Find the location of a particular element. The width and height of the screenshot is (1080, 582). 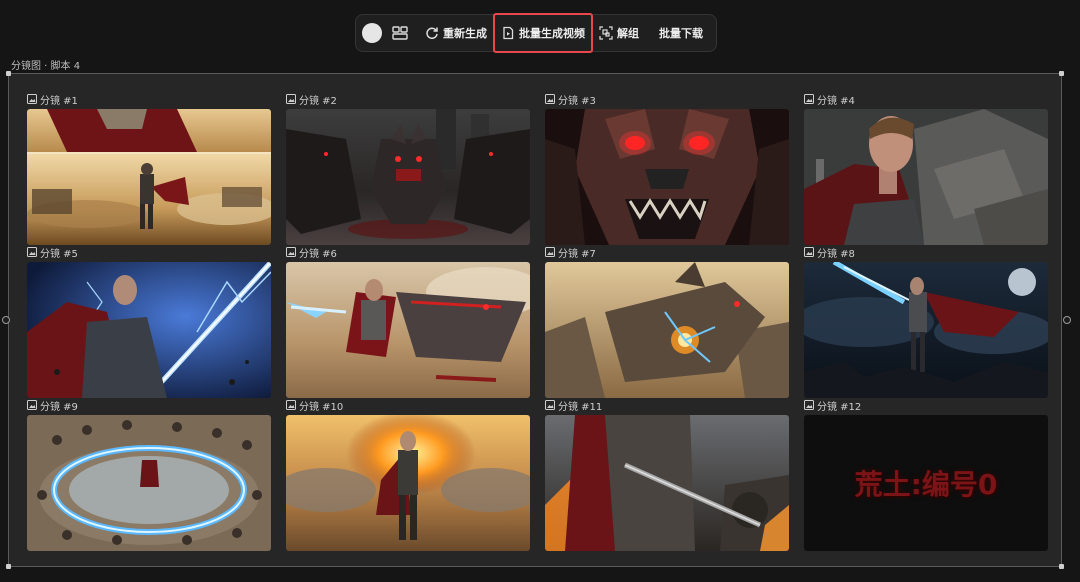

shot-6-scene is located at coordinates (408, 330).